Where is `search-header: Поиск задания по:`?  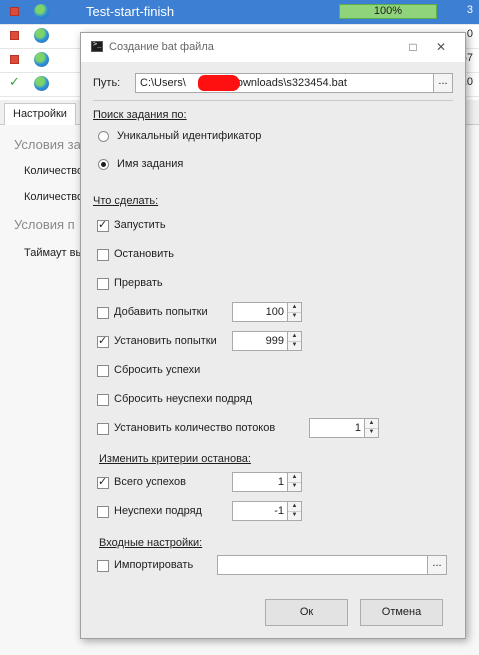 search-header: Поиск задания по: is located at coordinates (140, 115).